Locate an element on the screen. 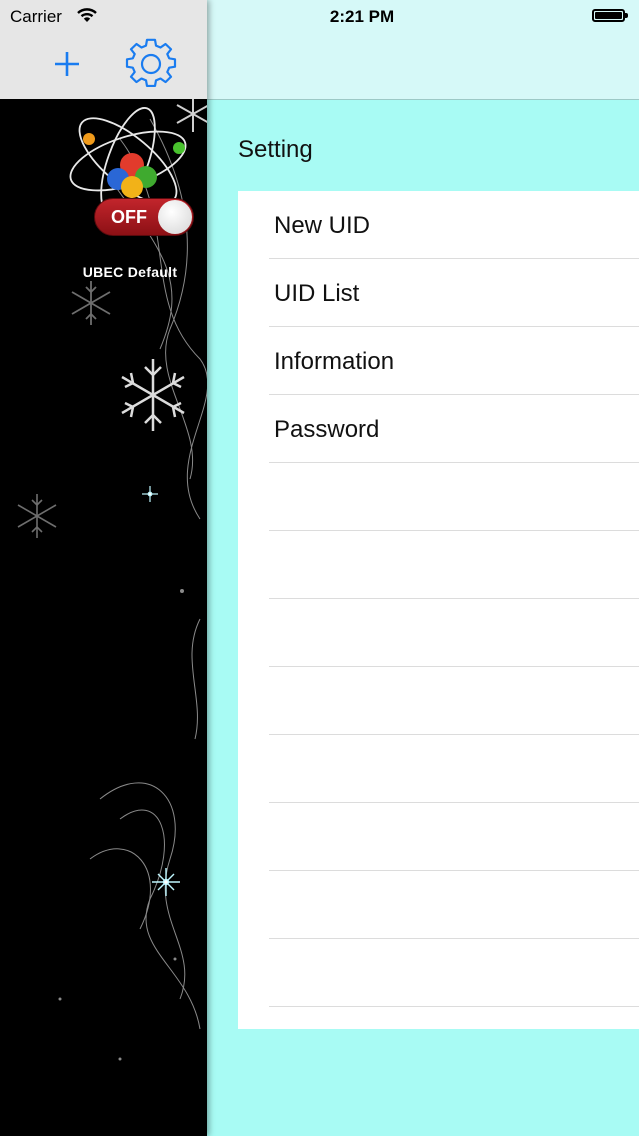 Image resolution: width=639 pixels, height=1136 pixels. toggle-state-label: OFF is located at coordinates (129, 217).